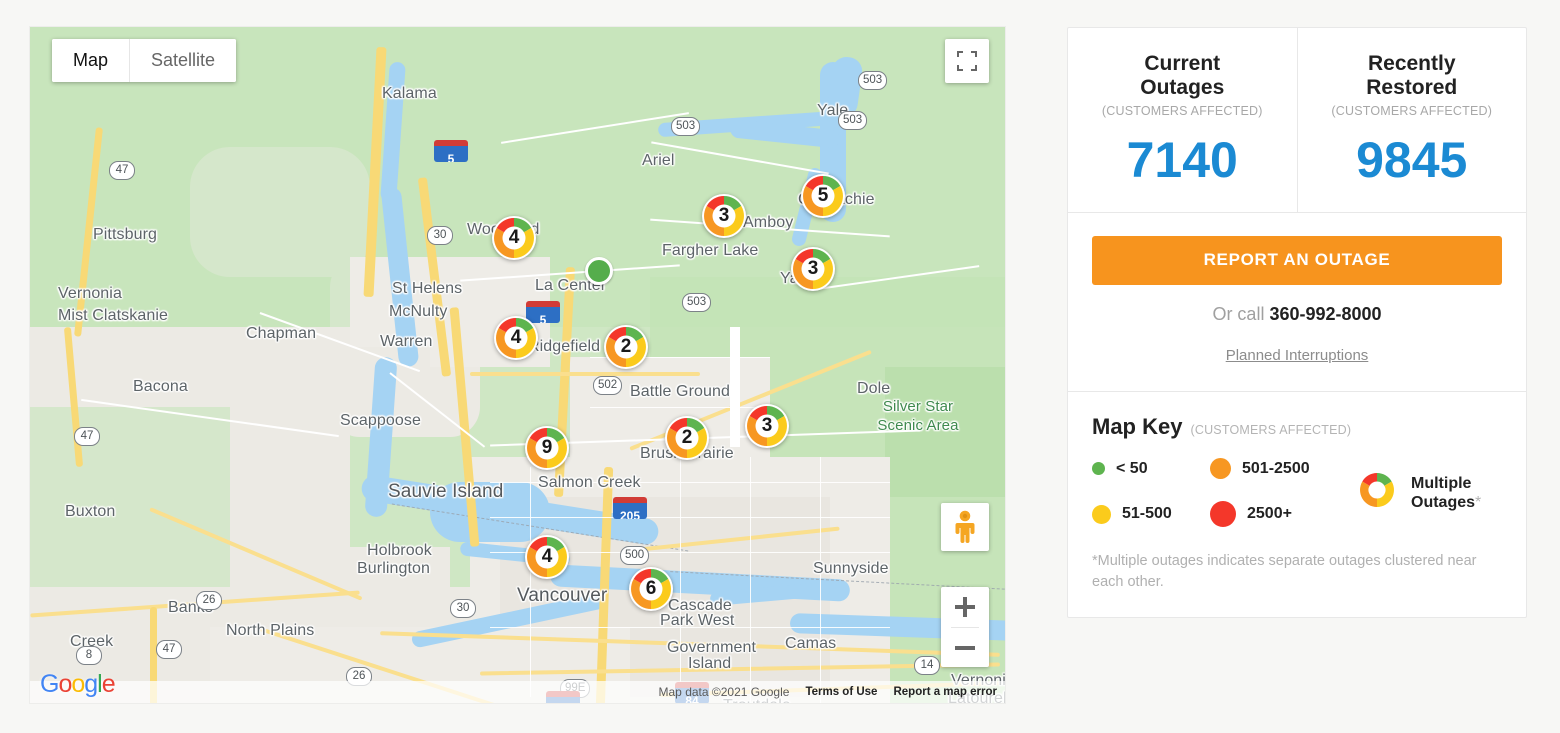  What do you see at coordinates (1412, 87) in the screenshot?
I see `stat-title-line2: Restored` at bounding box center [1412, 87].